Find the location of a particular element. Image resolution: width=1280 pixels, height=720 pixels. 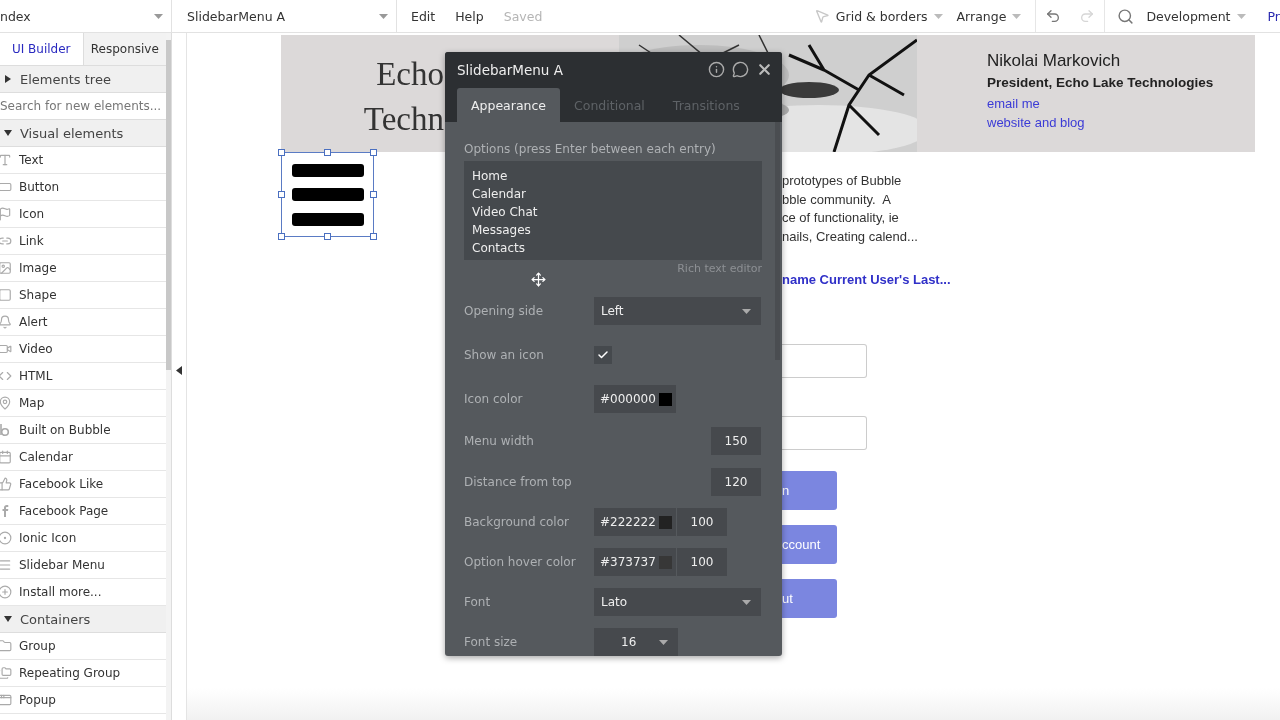

checkbox is located at coordinates (603, 355).